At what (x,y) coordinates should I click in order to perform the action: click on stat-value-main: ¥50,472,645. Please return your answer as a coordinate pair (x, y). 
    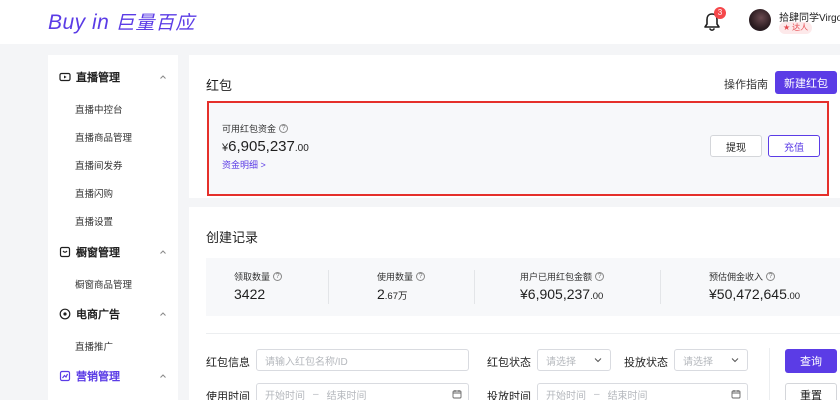
    Looking at the image, I should click on (748, 294).